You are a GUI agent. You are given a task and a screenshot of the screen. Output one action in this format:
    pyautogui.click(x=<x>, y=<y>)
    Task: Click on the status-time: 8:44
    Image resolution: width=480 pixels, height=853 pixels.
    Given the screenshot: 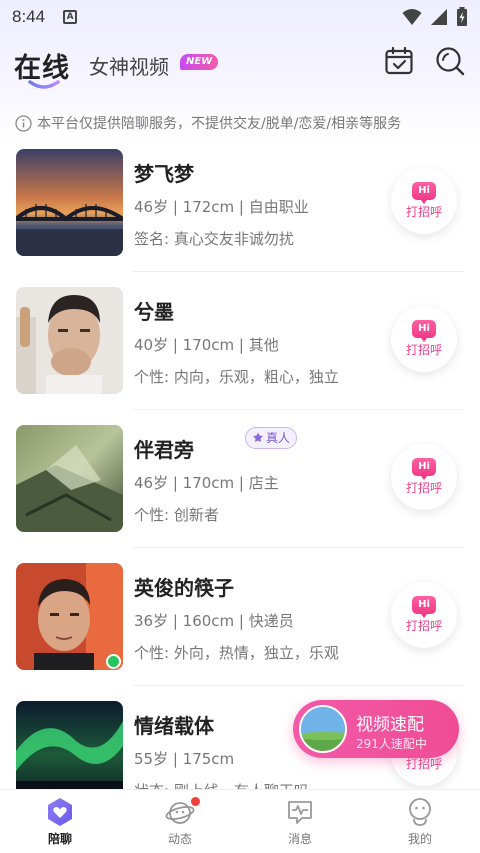 What is the action you would take?
    pyautogui.click(x=29, y=16)
    